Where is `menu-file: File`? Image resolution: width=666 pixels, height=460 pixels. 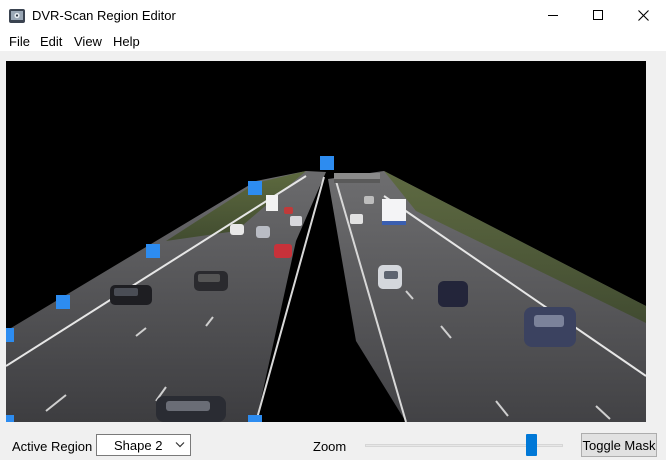
menu-file: File is located at coordinates (19, 41).